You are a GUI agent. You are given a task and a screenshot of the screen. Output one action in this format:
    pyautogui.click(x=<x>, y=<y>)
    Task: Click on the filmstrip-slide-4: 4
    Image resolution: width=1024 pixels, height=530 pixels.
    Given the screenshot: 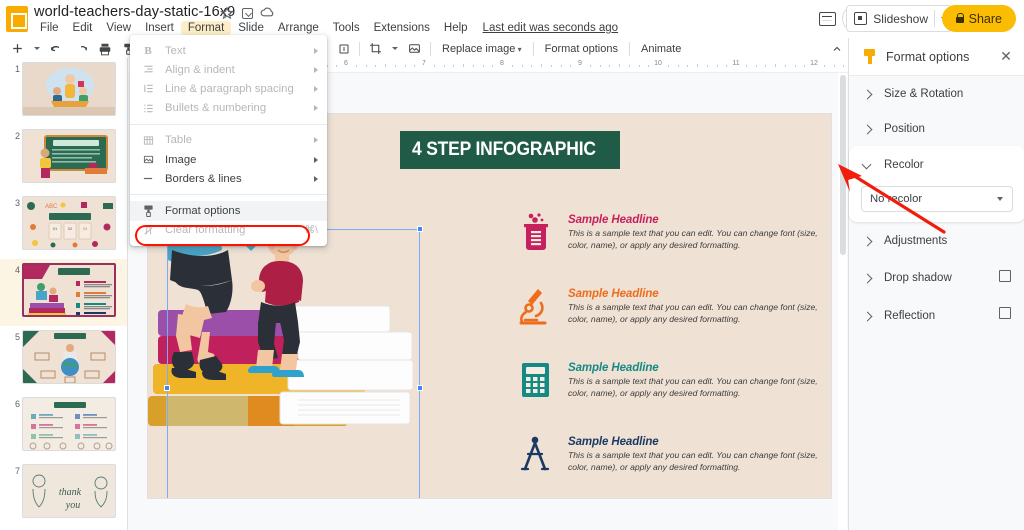 What is the action you would take?
    pyautogui.click(x=63, y=292)
    